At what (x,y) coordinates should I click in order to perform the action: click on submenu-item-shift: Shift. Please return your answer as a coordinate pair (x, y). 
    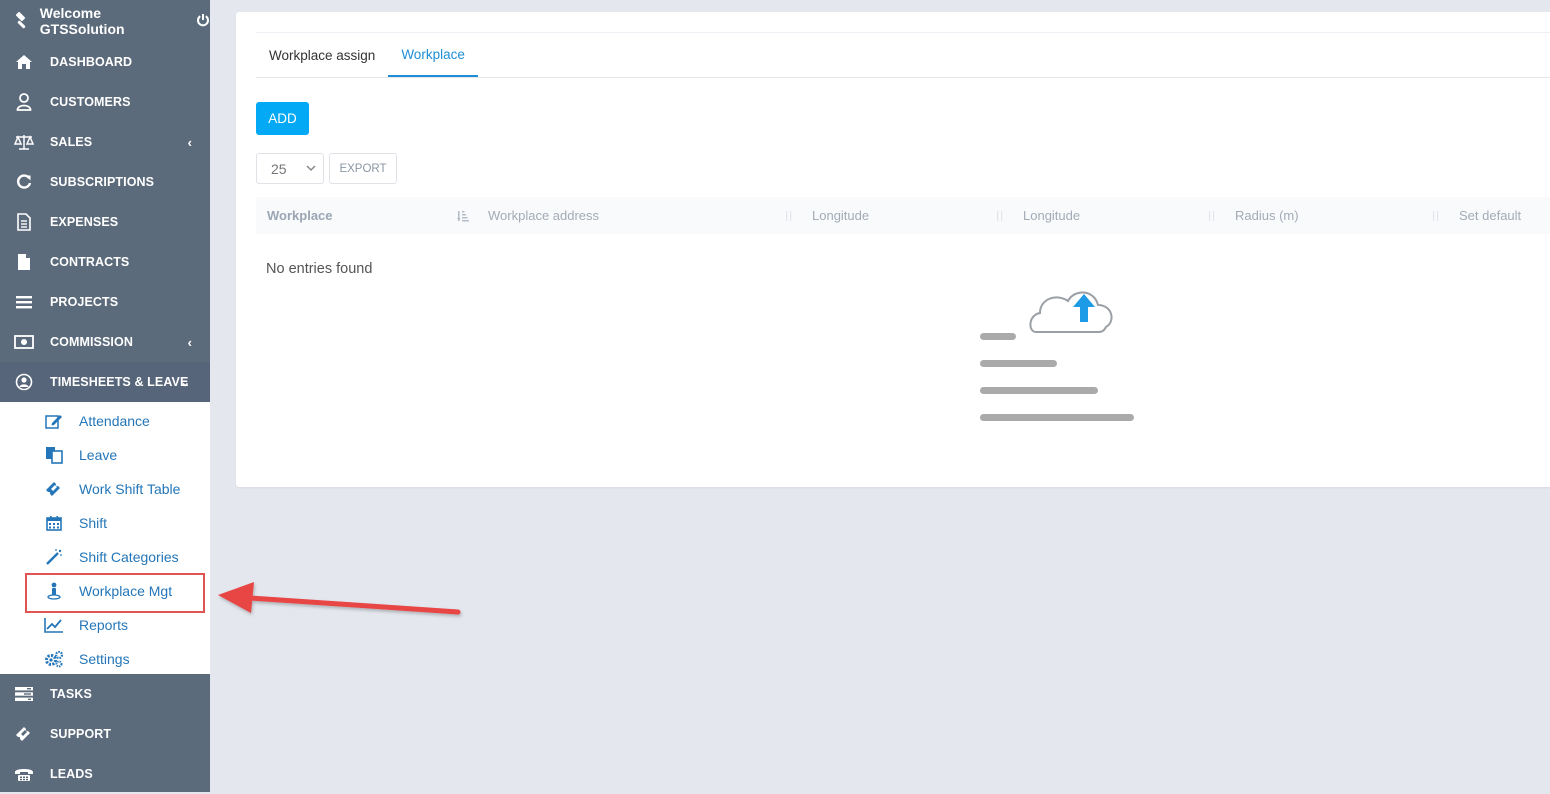
    Looking at the image, I should click on (105, 523).